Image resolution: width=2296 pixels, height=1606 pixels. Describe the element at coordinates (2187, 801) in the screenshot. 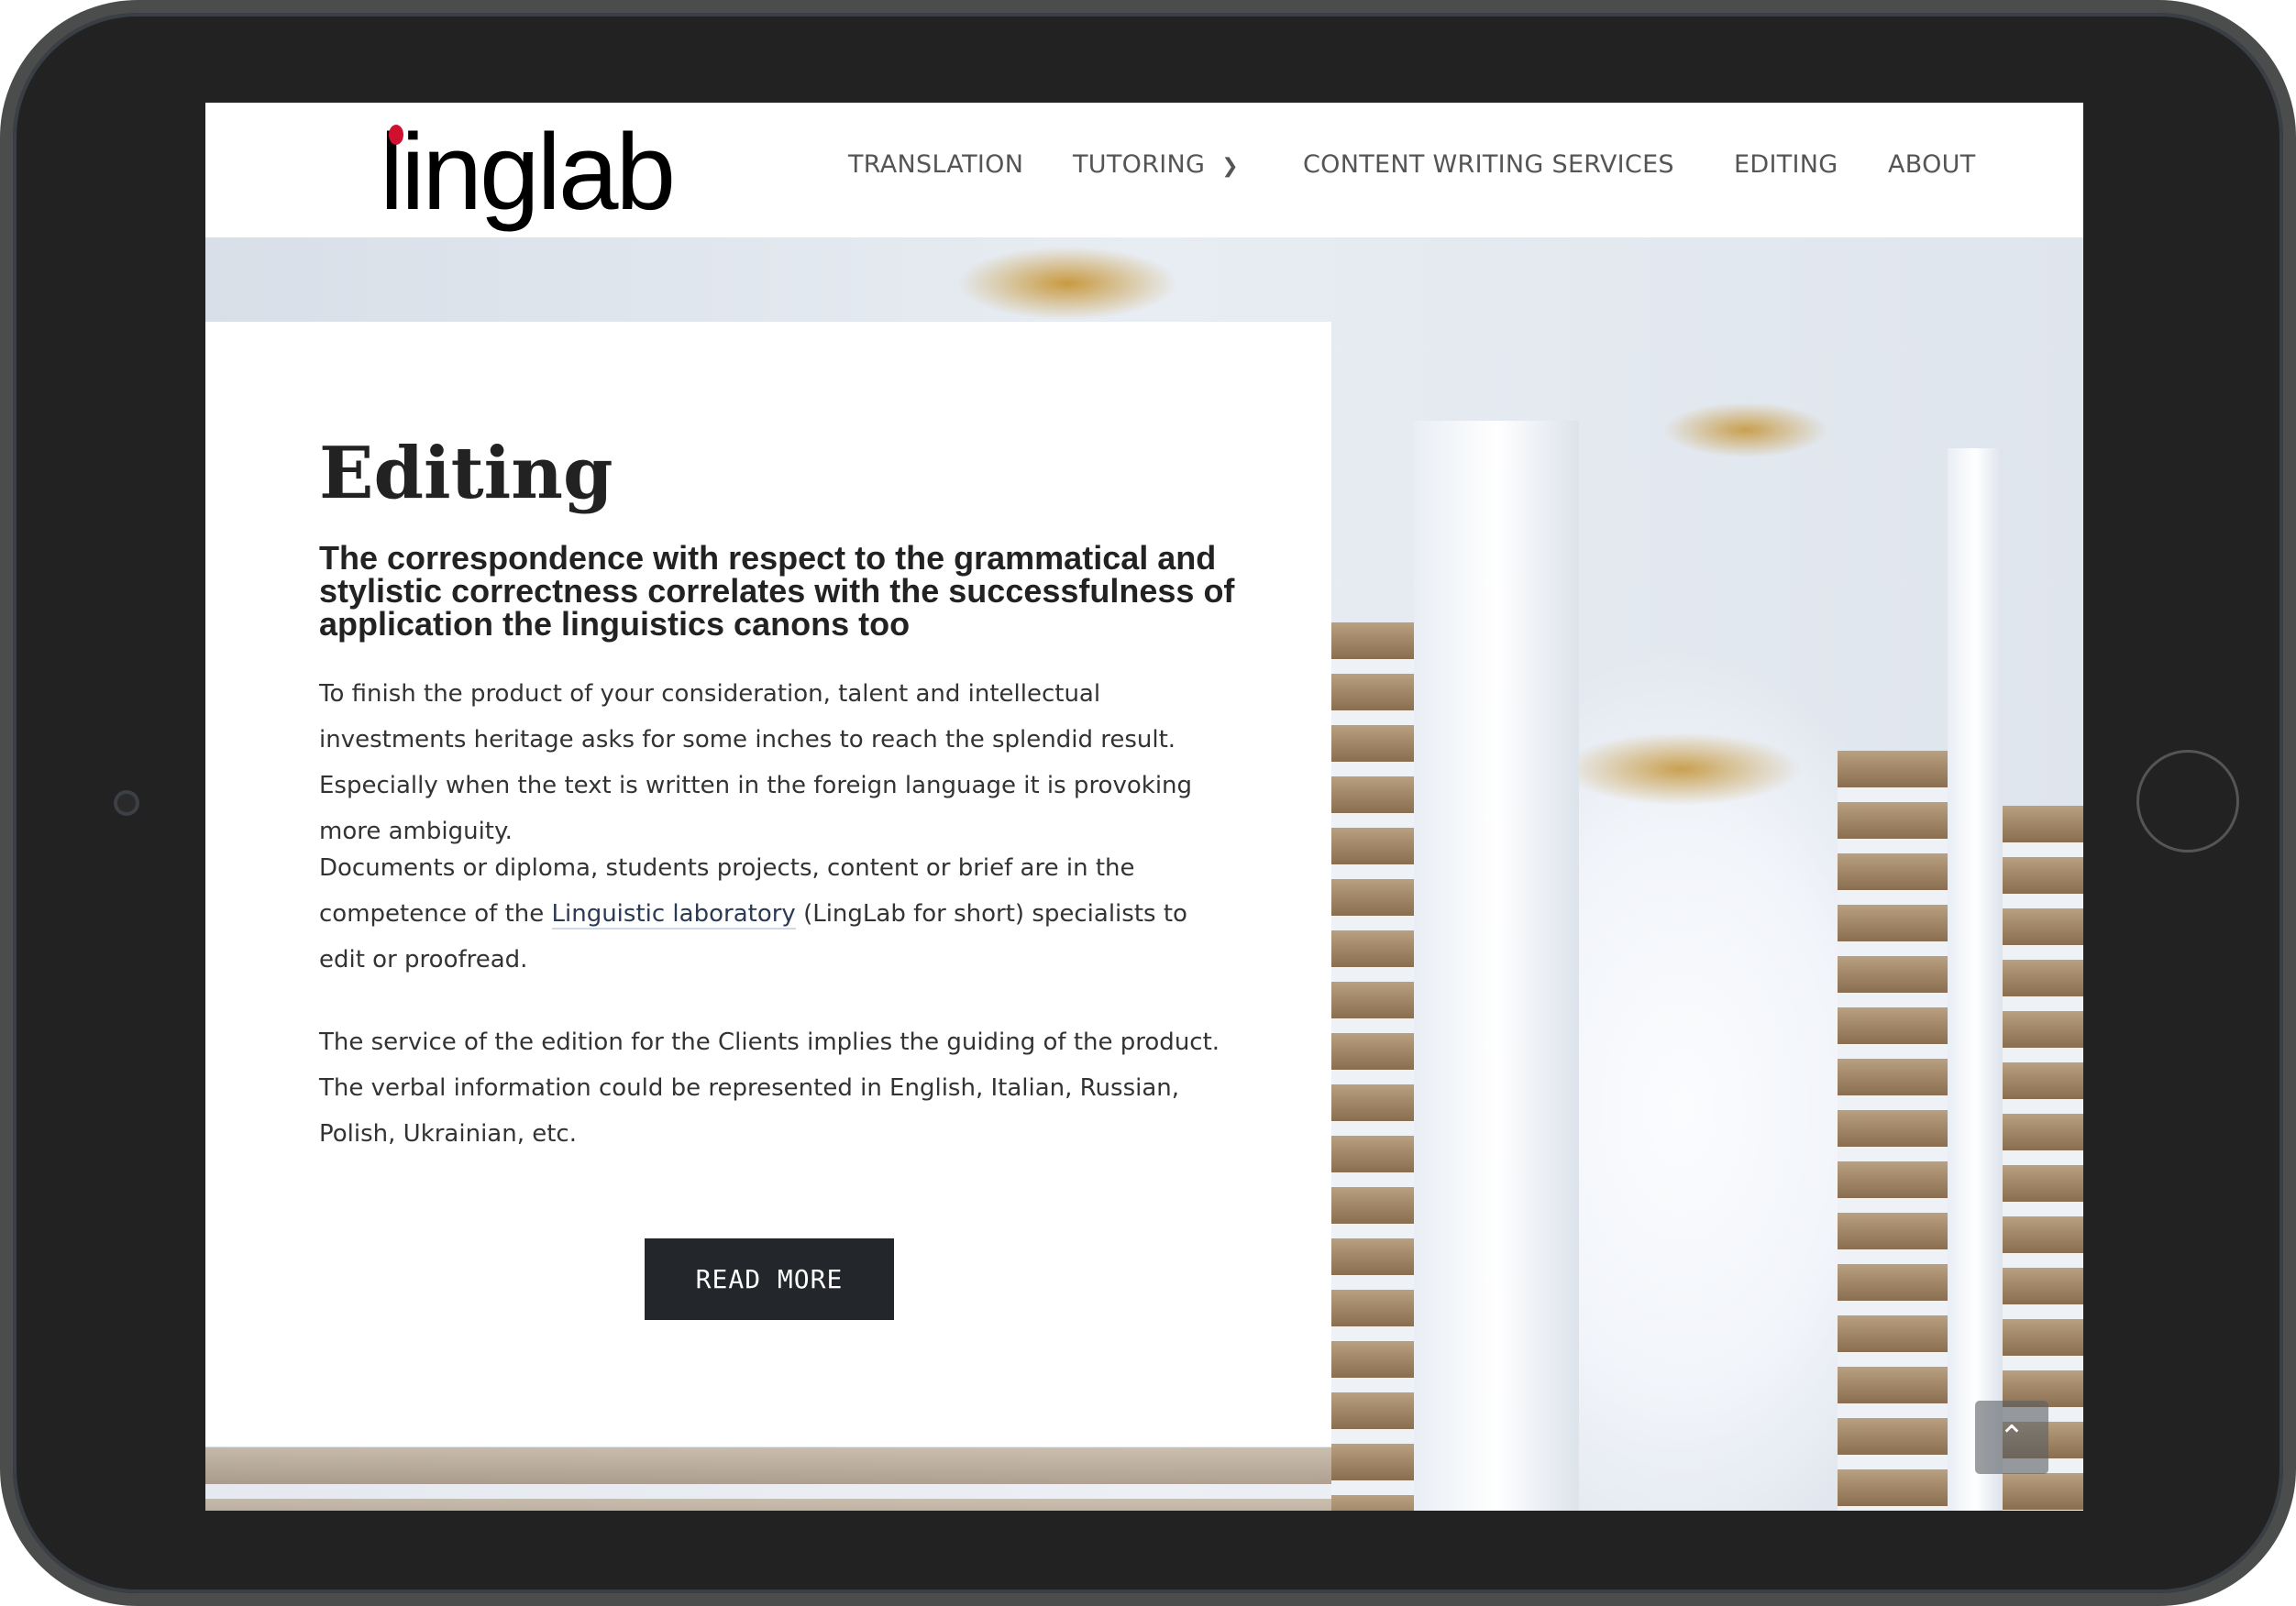

I see `home-button` at that location.